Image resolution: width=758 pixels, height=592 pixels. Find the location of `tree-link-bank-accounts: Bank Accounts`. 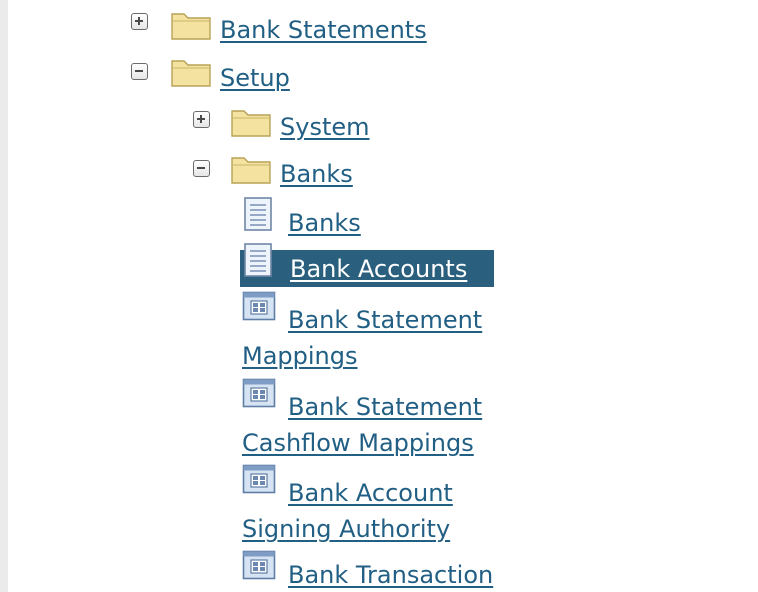

tree-link-bank-accounts: Bank Accounts is located at coordinates (378, 269).